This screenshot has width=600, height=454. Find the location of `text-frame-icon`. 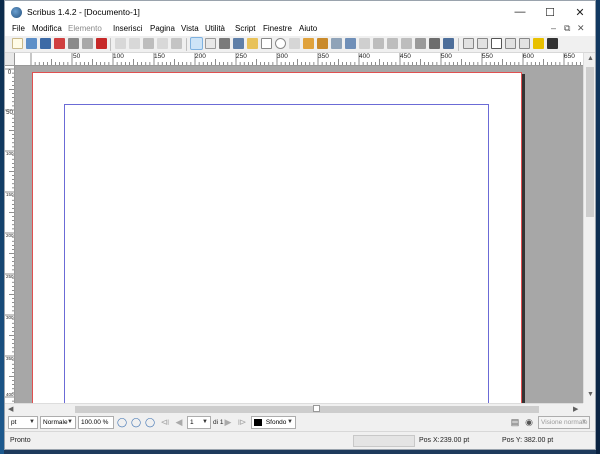

text-frame-icon is located at coordinates (210, 43).